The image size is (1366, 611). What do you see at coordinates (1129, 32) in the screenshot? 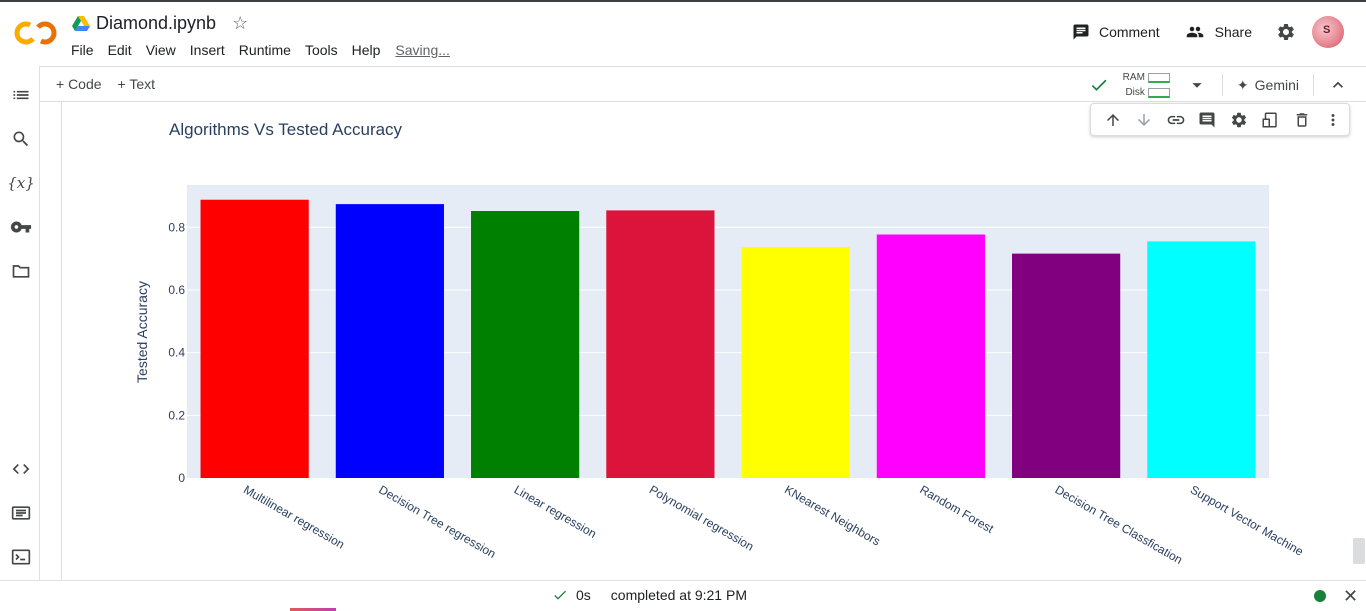
I see `comment-label: Comment` at bounding box center [1129, 32].